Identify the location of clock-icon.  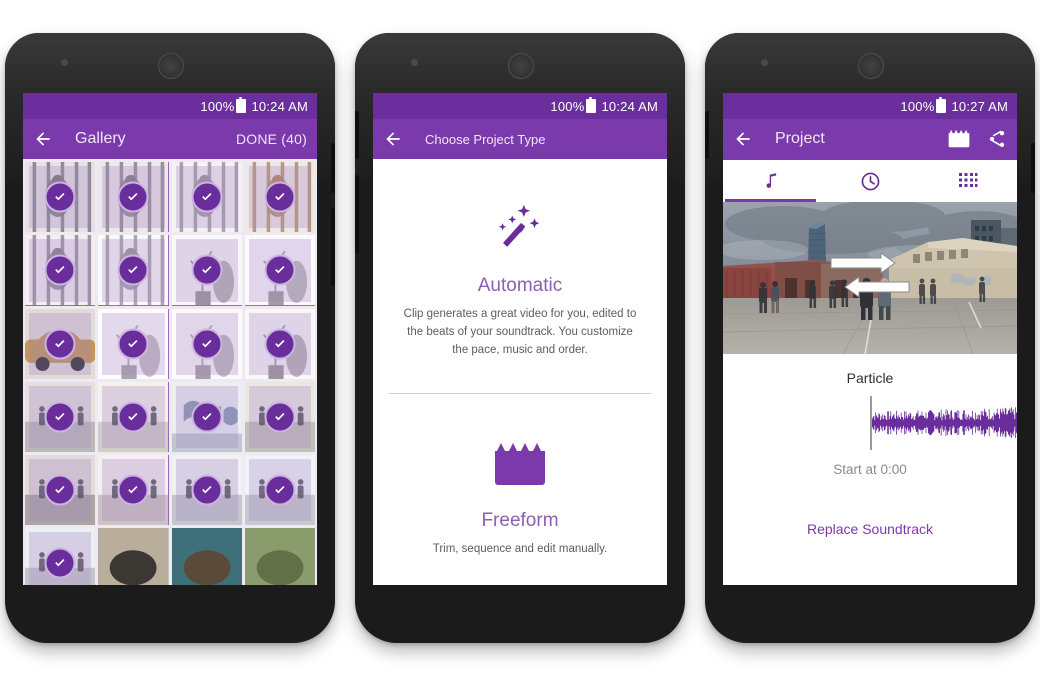
(870, 181).